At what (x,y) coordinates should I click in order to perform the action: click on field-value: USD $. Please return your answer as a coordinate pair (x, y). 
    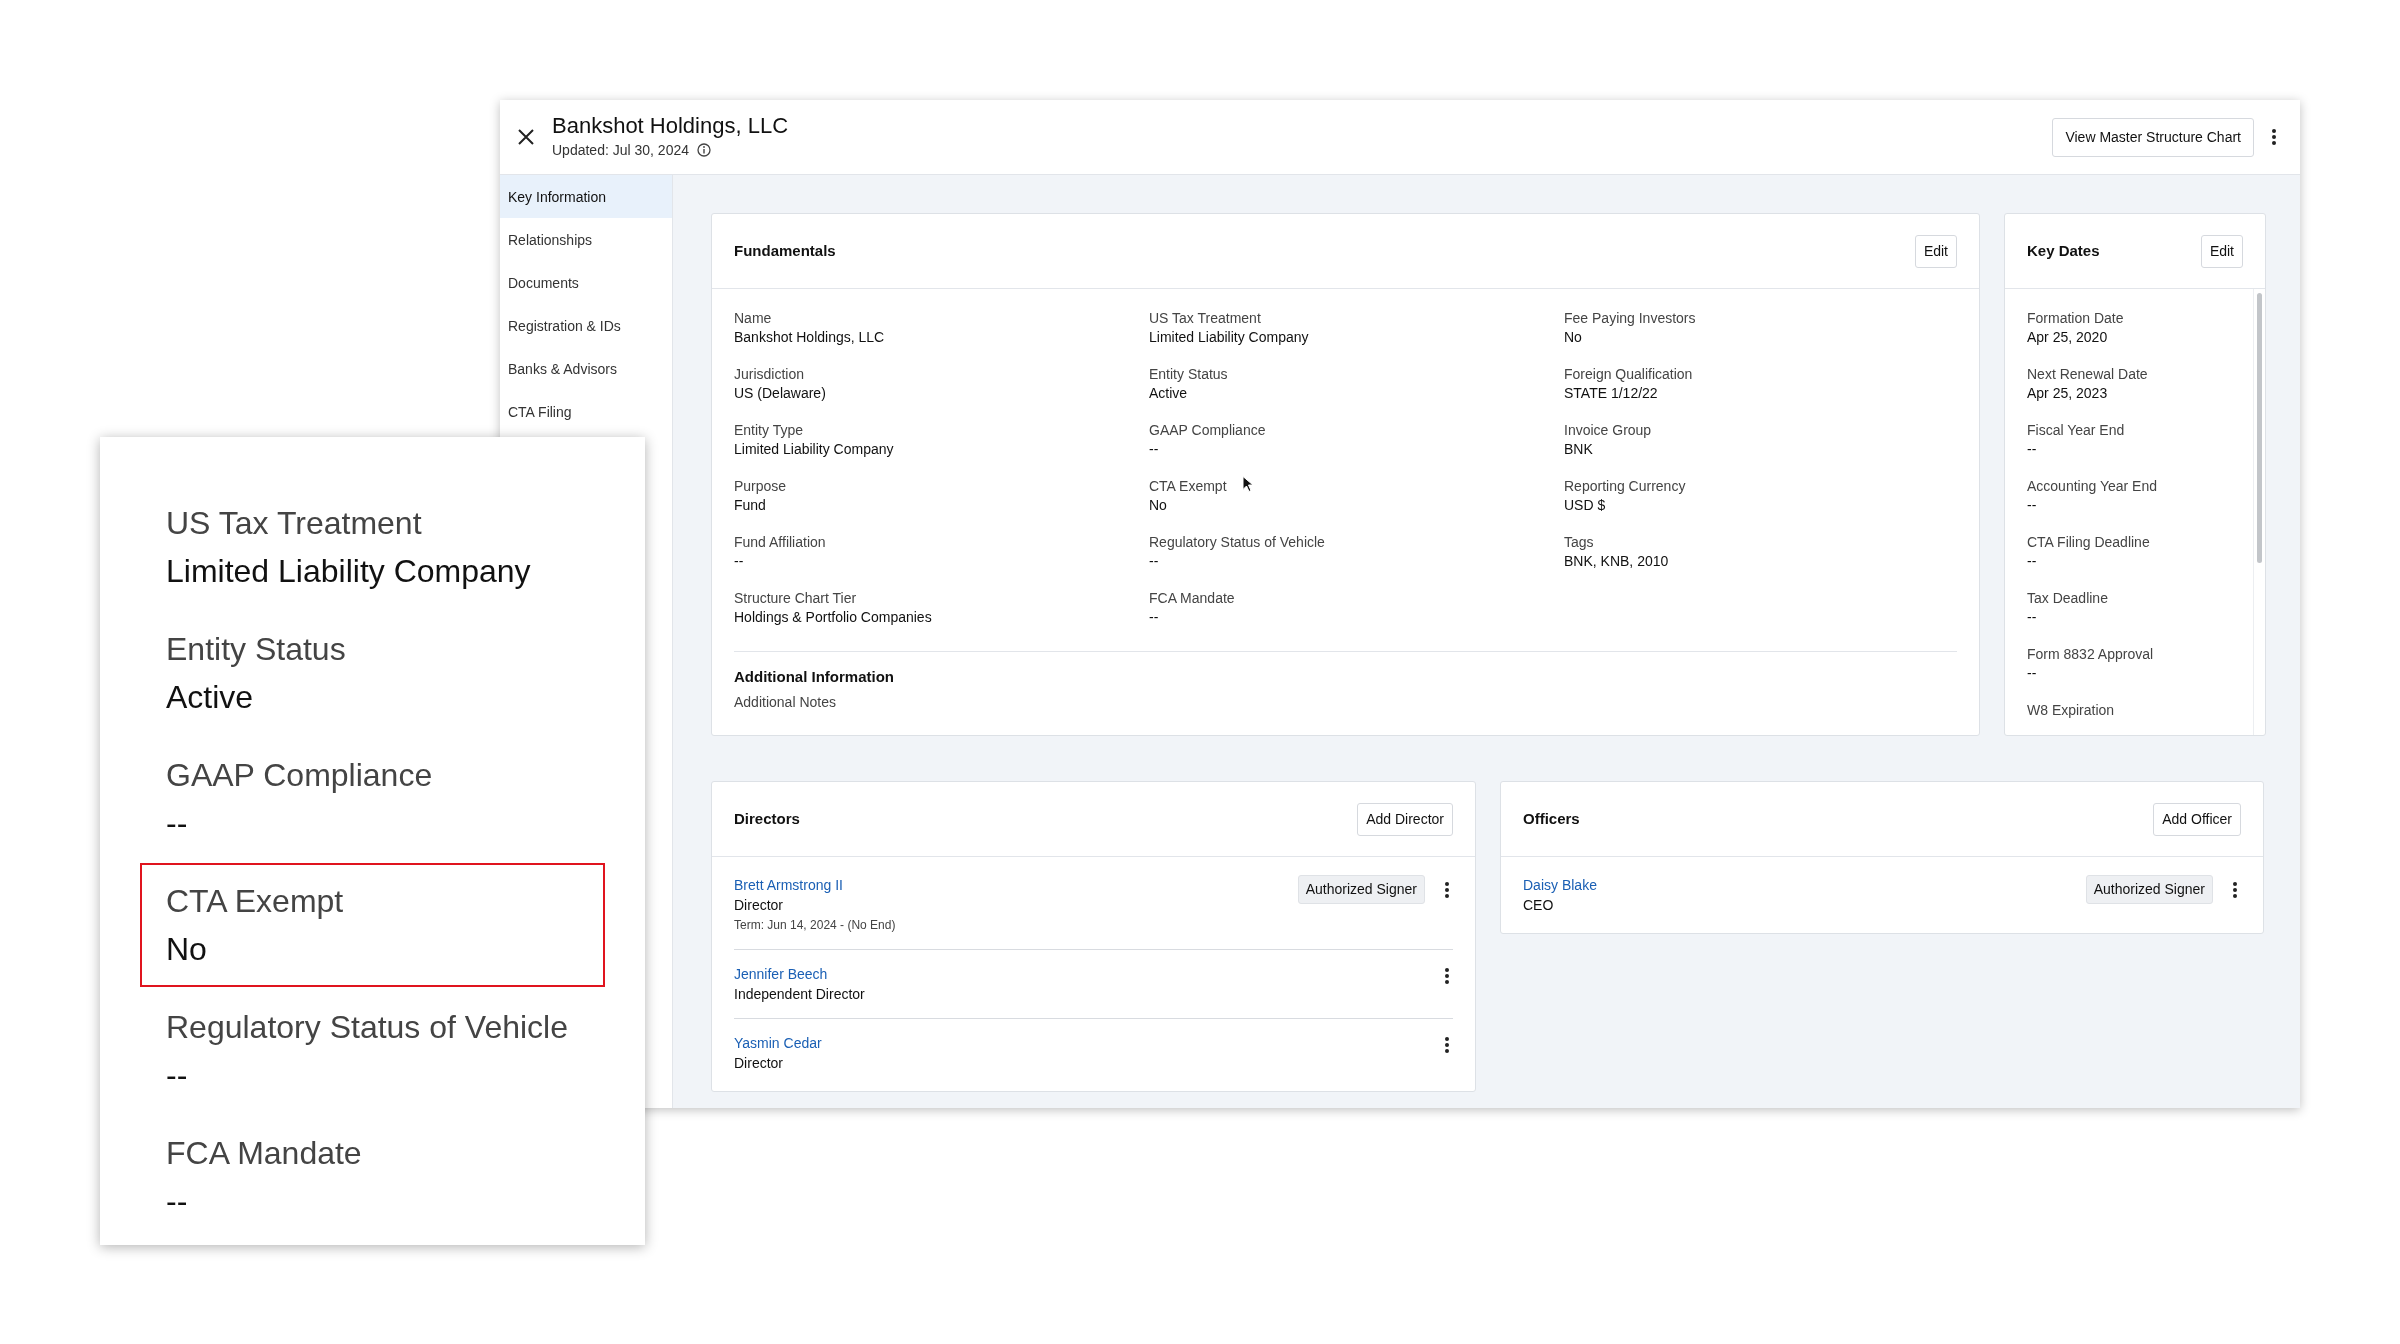
    Looking at the image, I should click on (1585, 505).